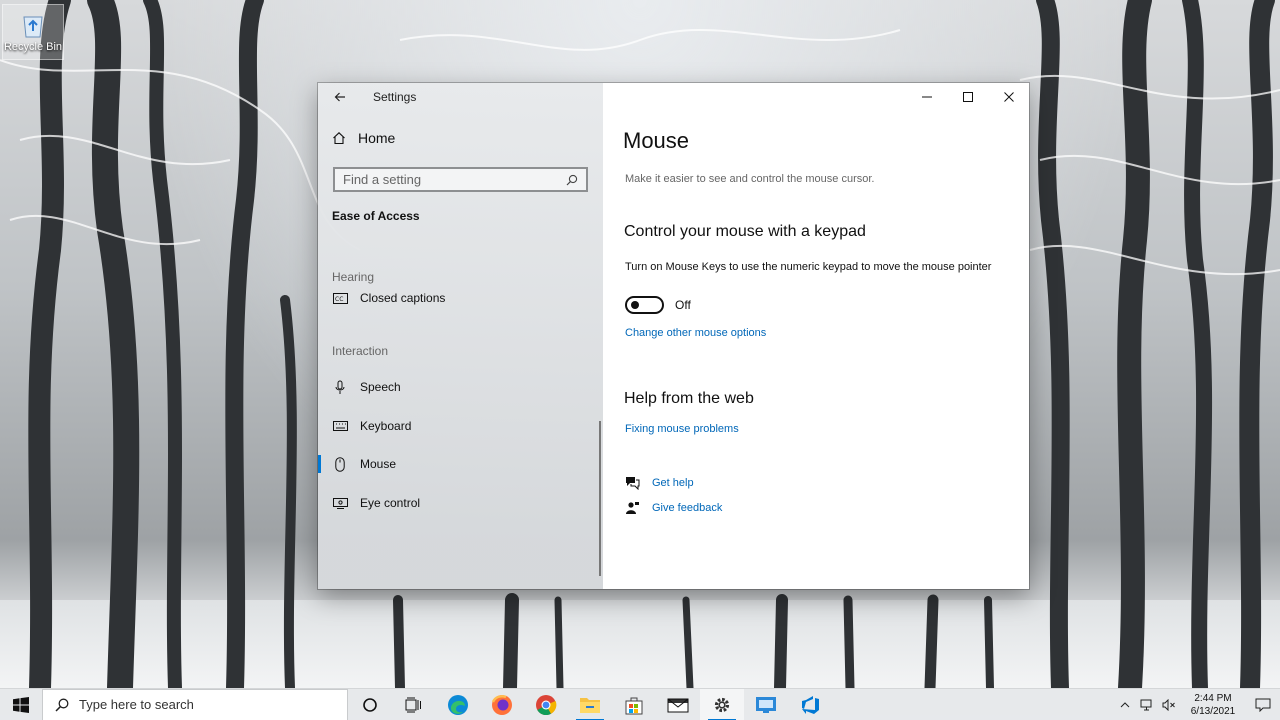  I want to click on nav-item-eye-control: Eye control, so click(462, 503).